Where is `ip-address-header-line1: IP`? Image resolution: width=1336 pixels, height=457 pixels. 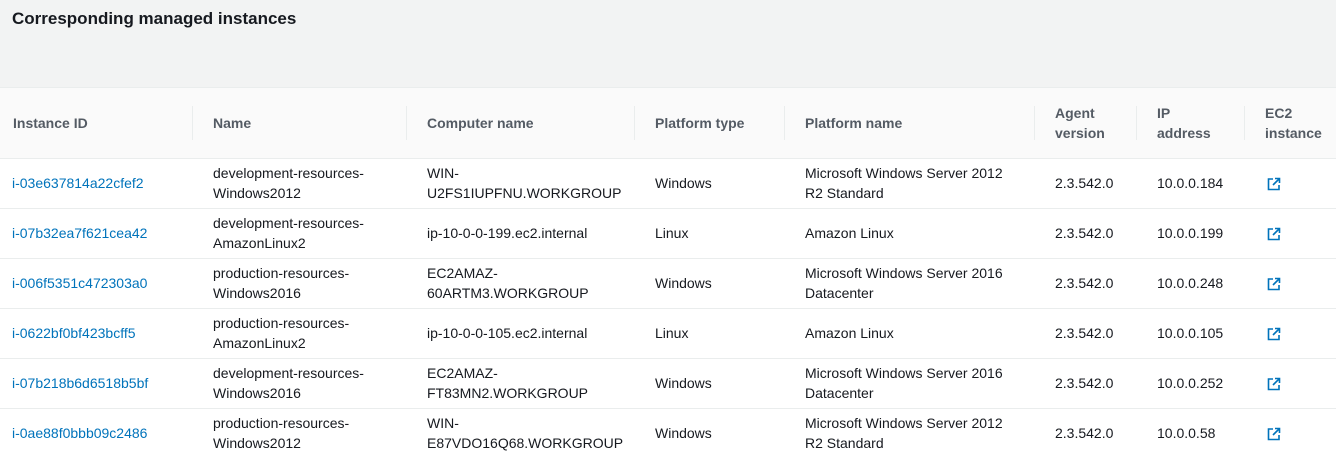 ip-address-header-line1: IP is located at coordinates (1164, 112).